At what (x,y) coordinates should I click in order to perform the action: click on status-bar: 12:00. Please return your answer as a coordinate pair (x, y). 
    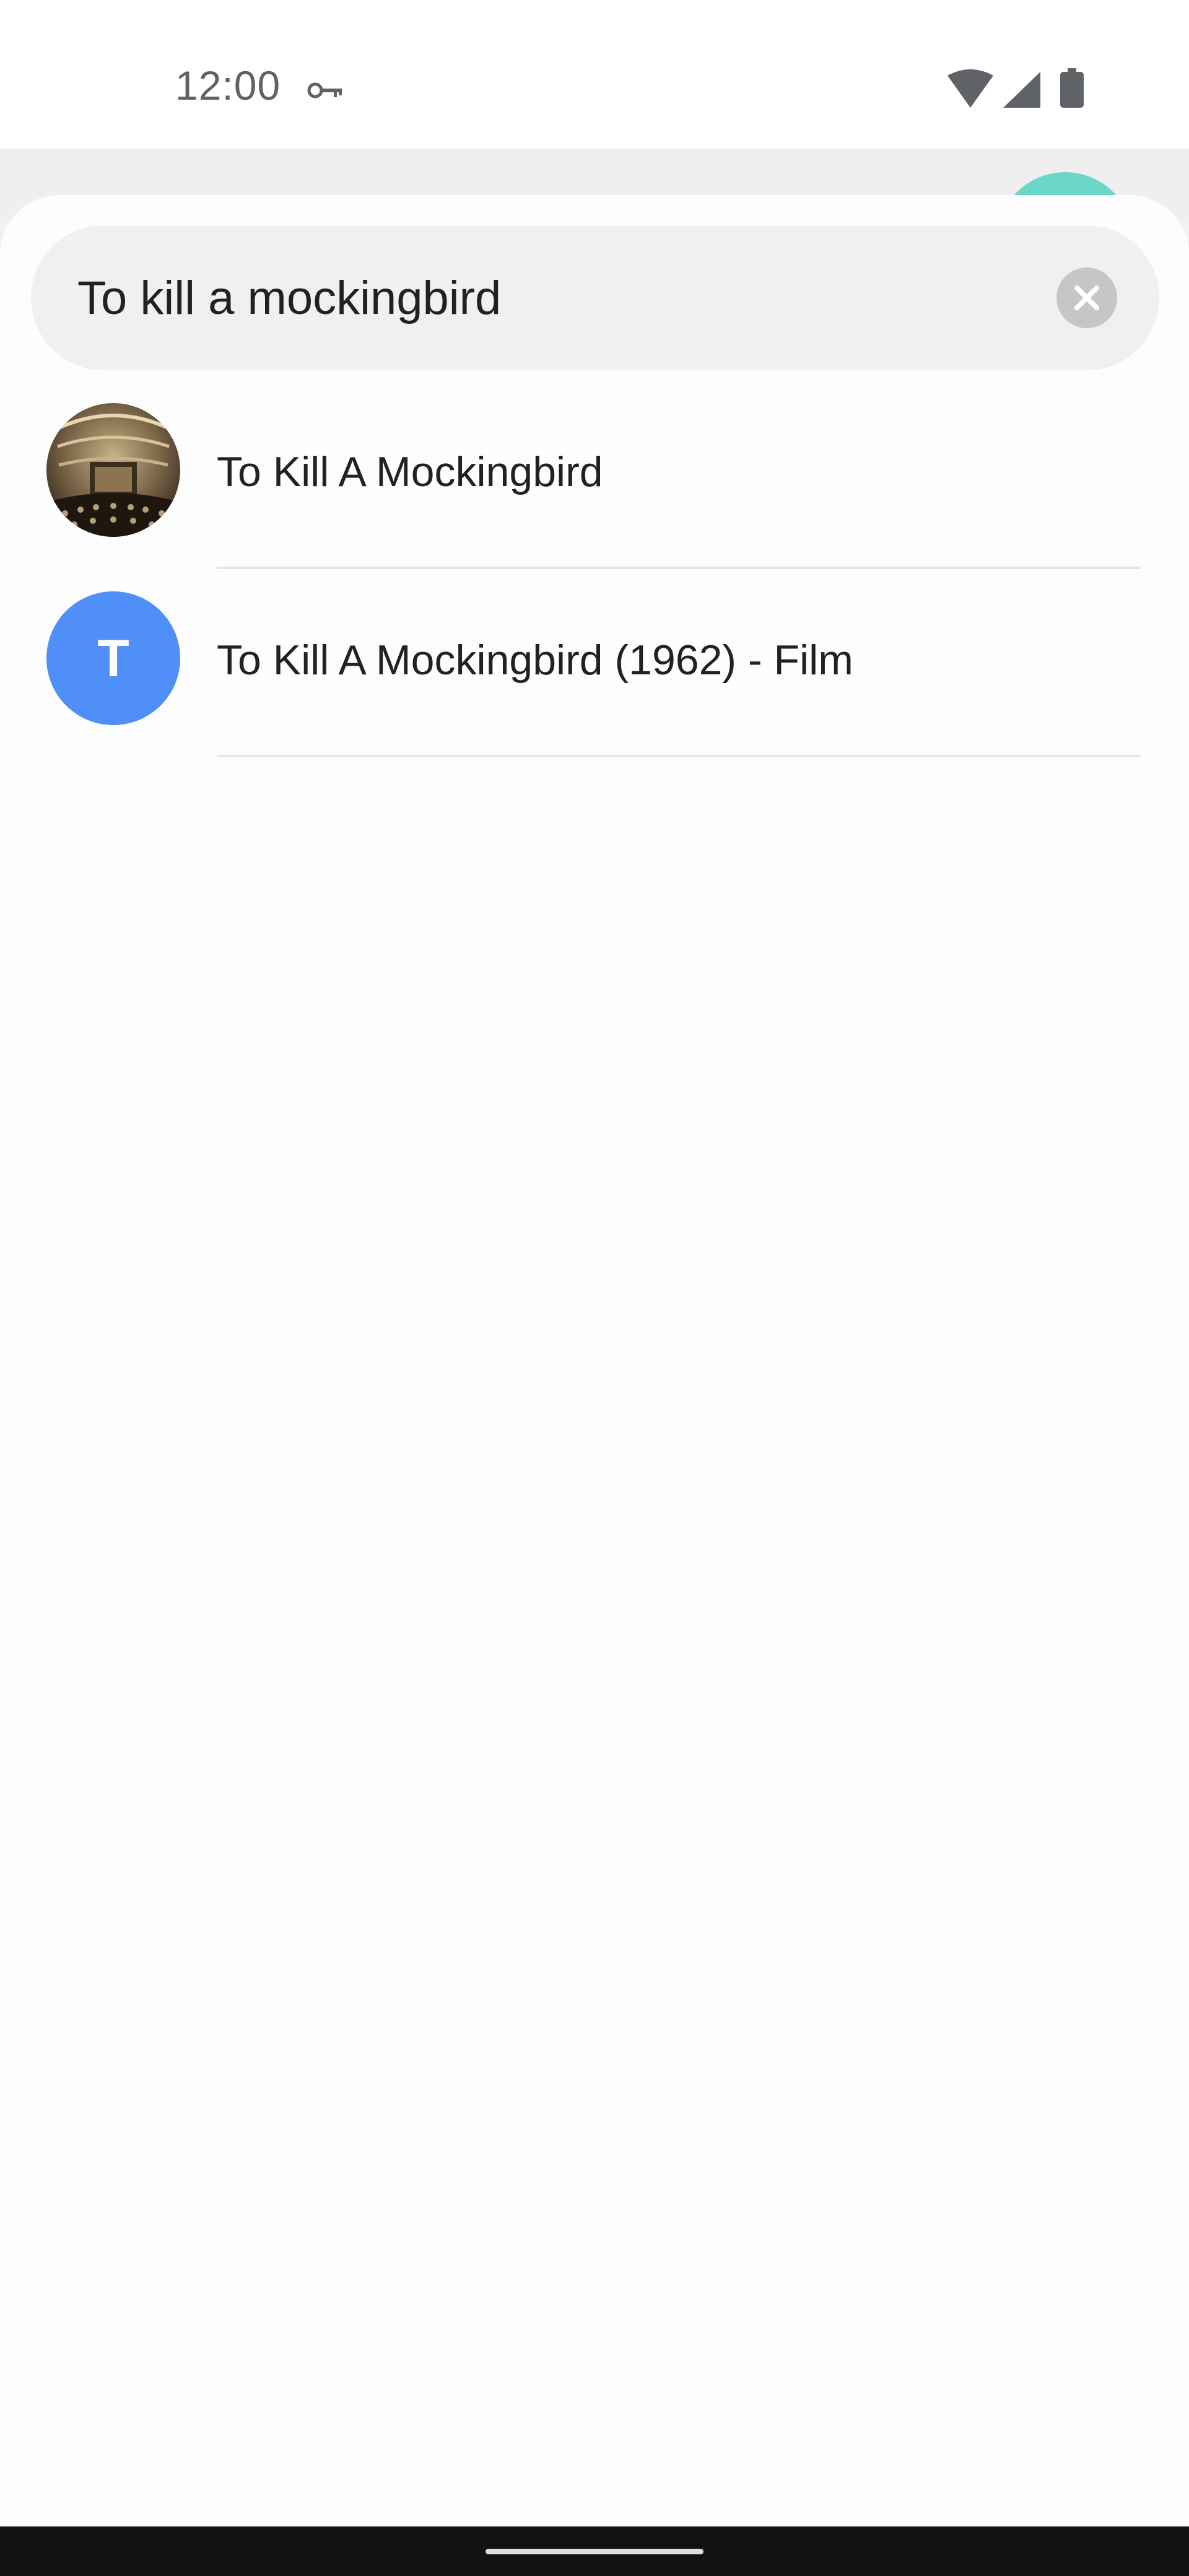
    Looking at the image, I should click on (594, 74).